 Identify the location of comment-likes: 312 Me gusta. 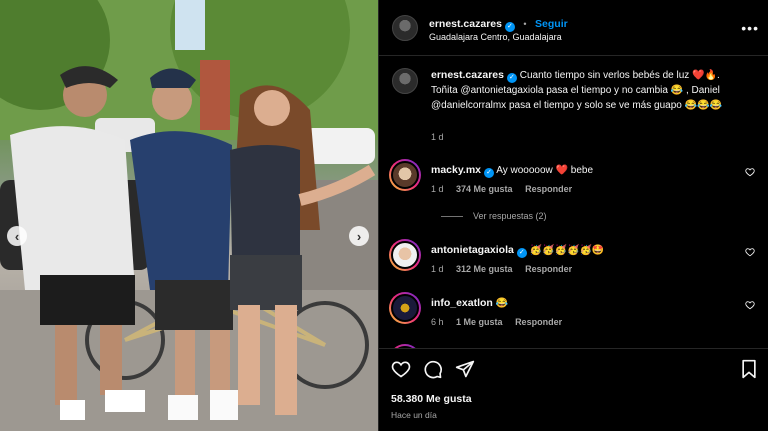
(484, 269).